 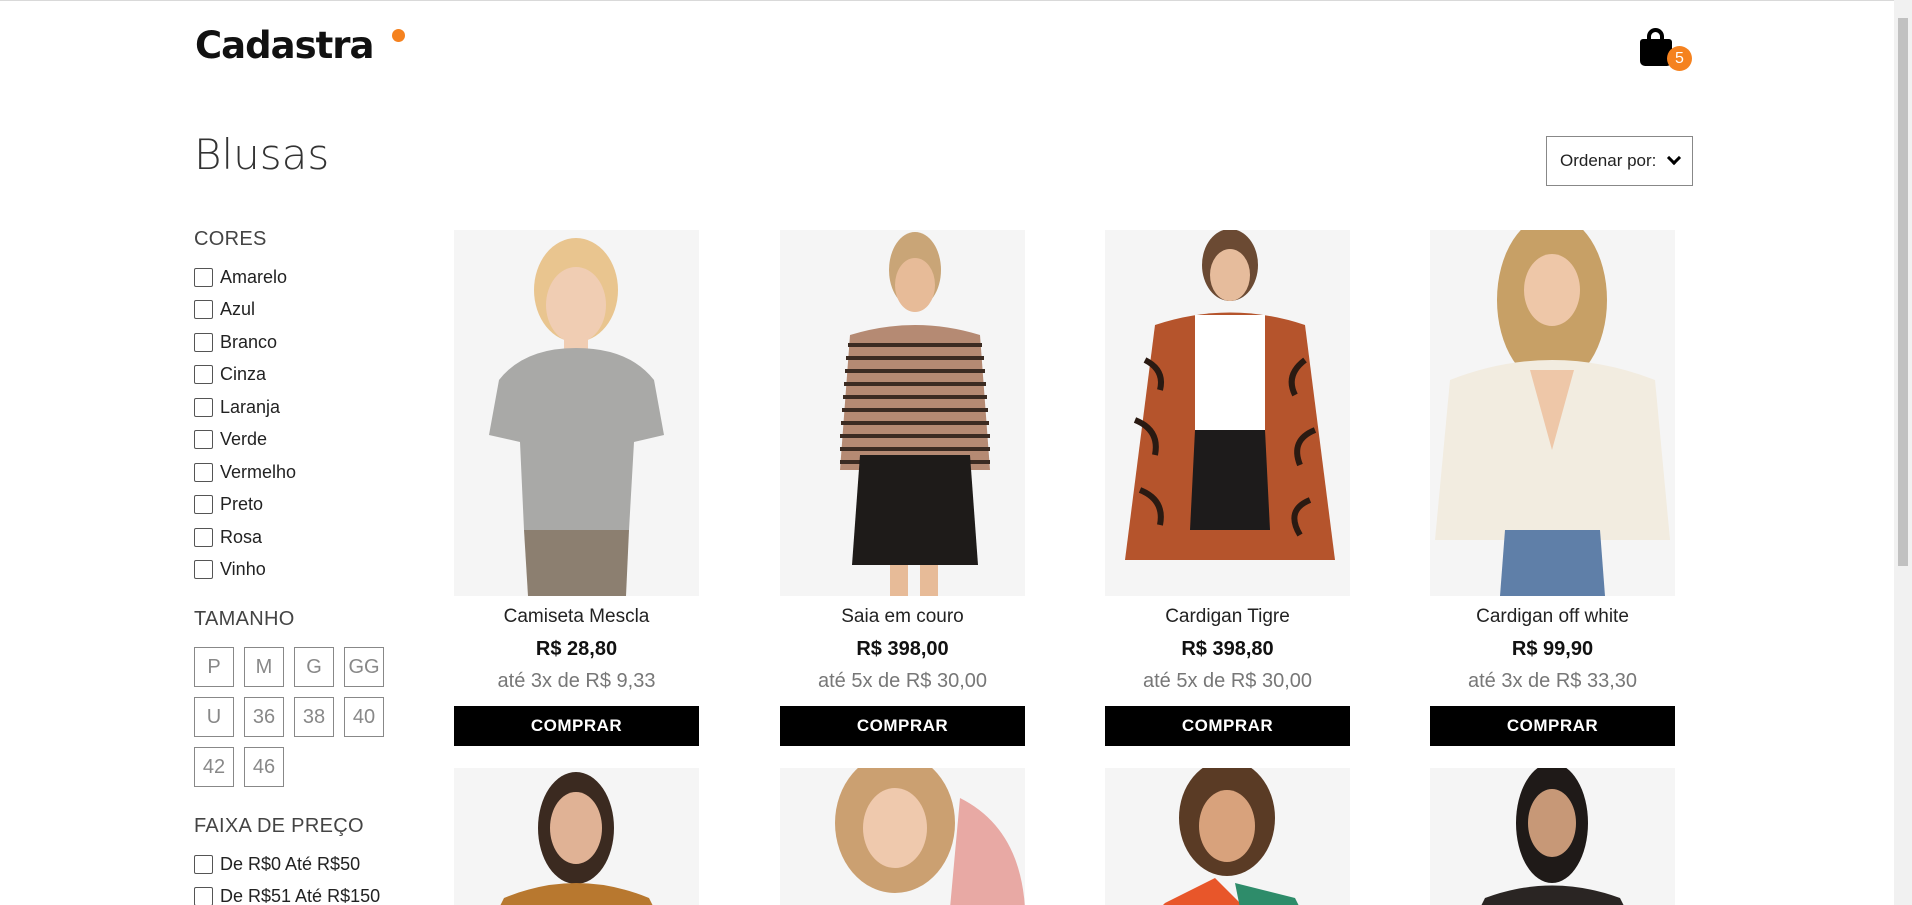 I want to click on filter-color-cinza: Cinza, so click(x=230, y=374).